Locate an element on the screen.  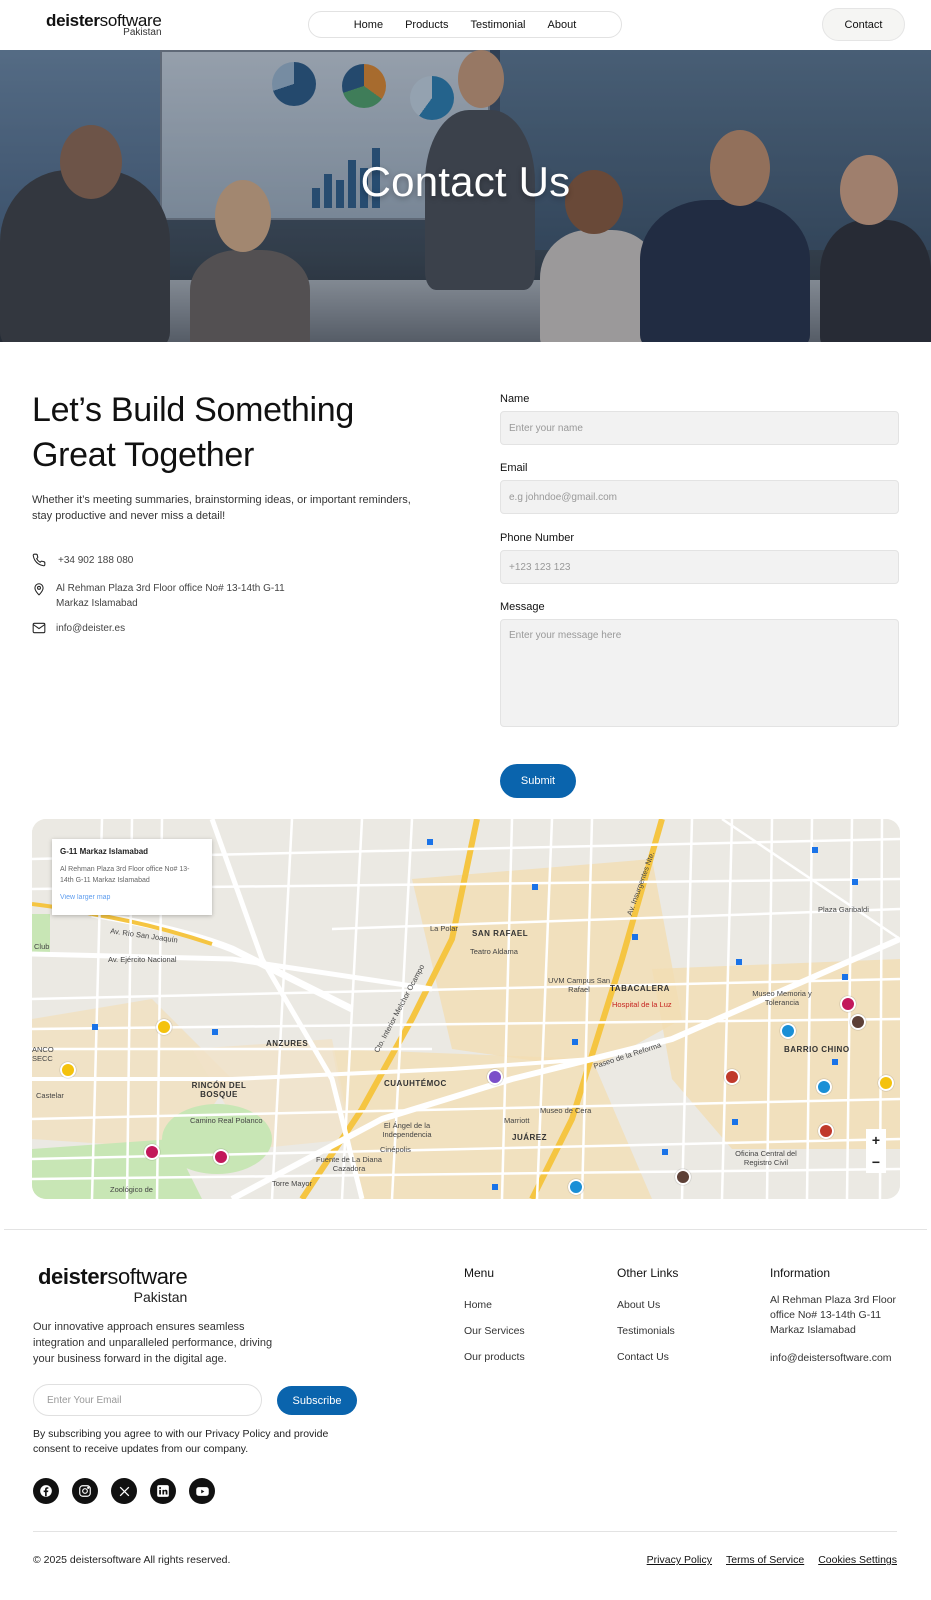
footer-logo-sub: Pakistan is located at coordinates (160, 1297).